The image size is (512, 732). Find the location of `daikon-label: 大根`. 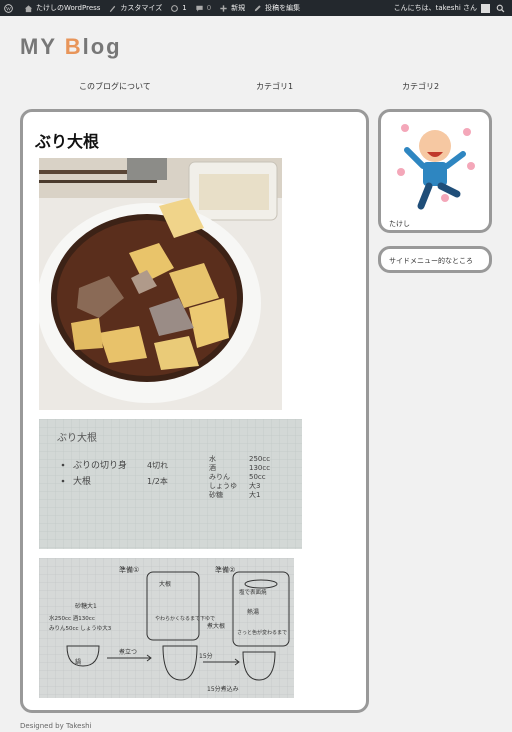

daikon-label: 大根 is located at coordinates (165, 584).